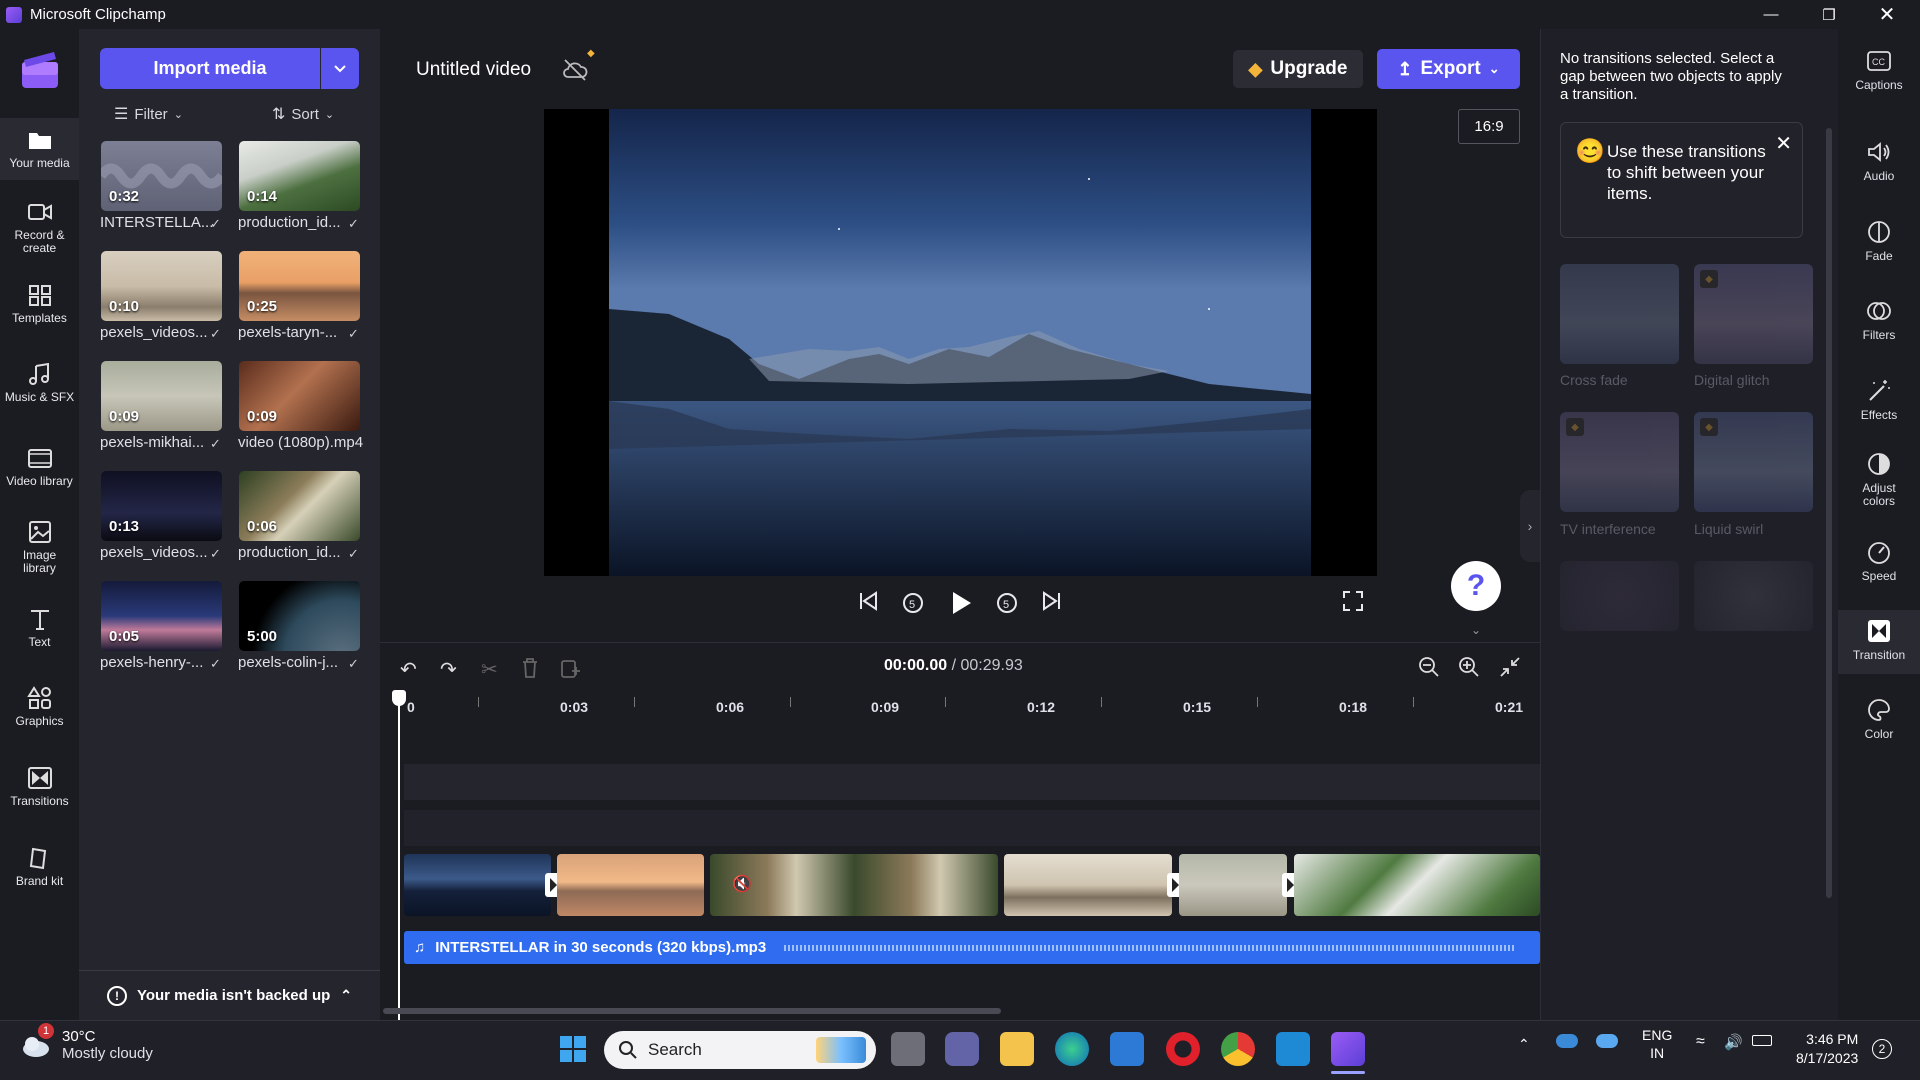  I want to click on task-view-icon, so click(908, 1049).